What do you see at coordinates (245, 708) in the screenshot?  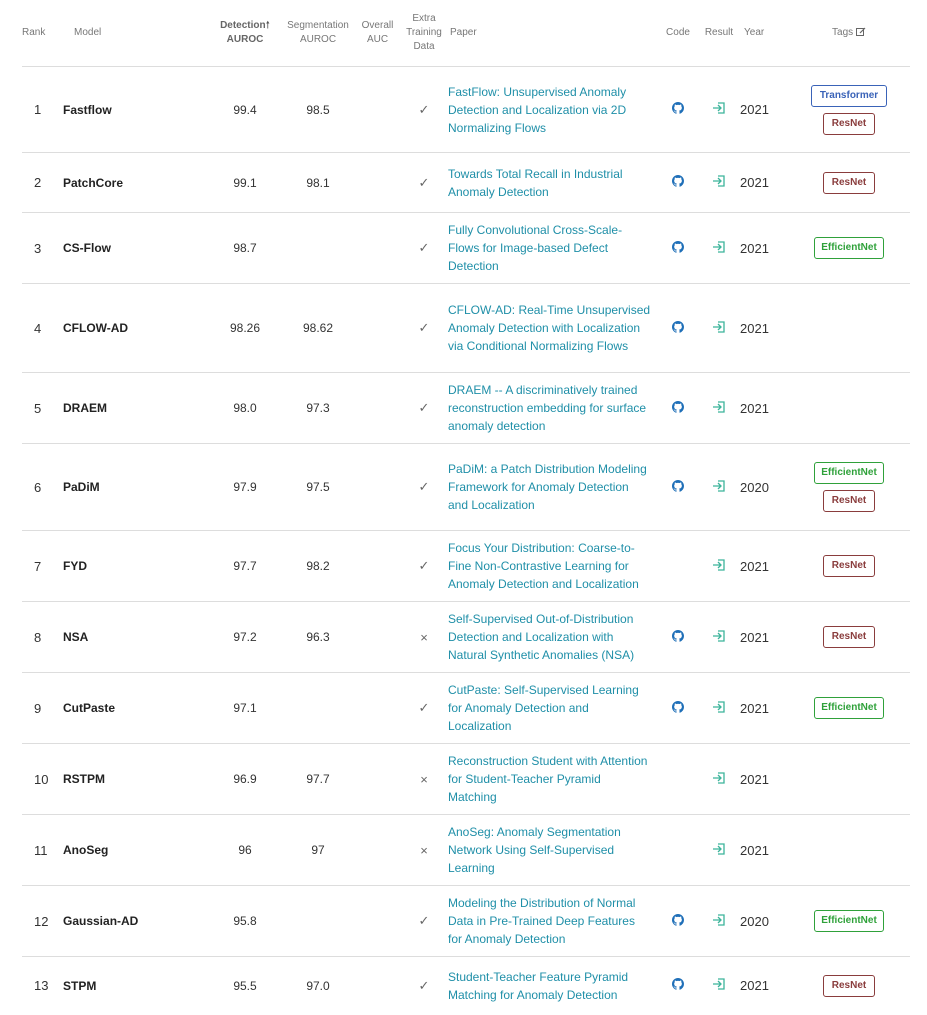 I see `detection-auroc-cell: 97.1` at bounding box center [245, 708].